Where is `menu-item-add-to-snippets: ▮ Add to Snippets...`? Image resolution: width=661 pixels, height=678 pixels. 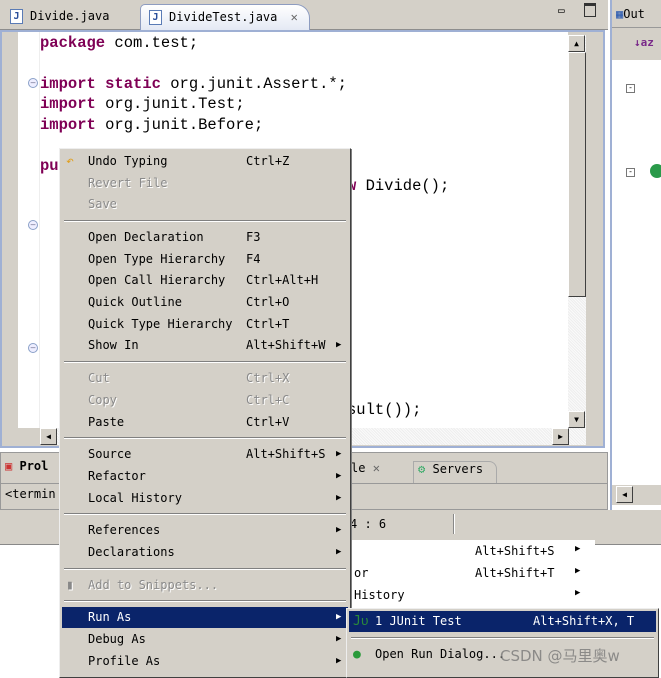 menu-item-add-to-snippets: ▮ Add to Snippets... is located at coordinates (205, 585).